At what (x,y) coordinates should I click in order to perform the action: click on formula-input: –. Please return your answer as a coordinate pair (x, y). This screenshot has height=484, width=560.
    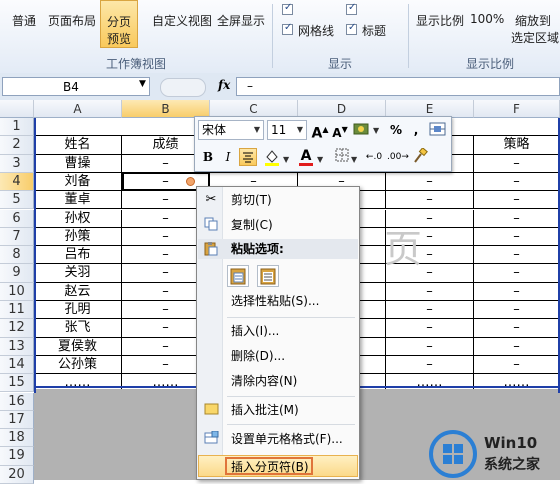
    Looking at the image, I should click on (398, 86).